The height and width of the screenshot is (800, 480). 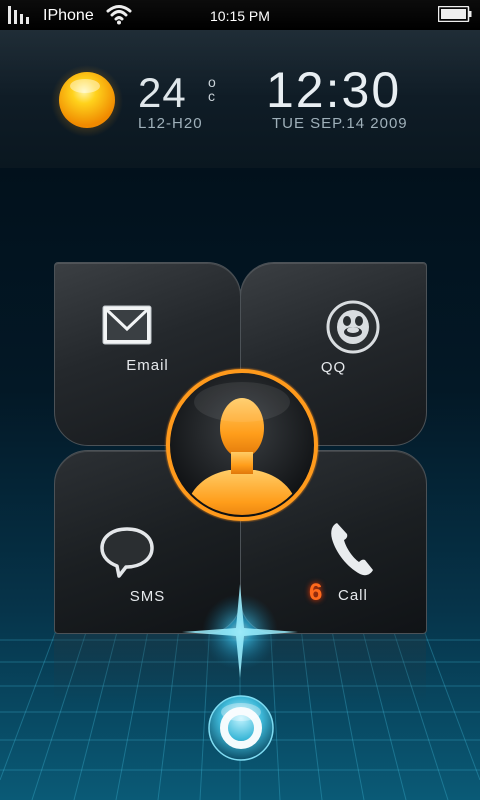 I want to click on battery-icon, so click(x=455, y=14).